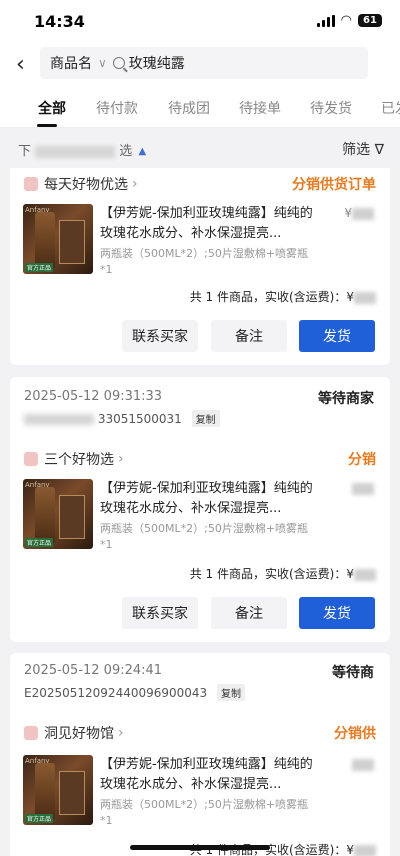 The height and width of the screenshot is (856, 400). What do you see at coordinates (82, 149) in the screenshot?
I see `time-filter: 下 选 ▲` at bounding box center [82, 149].